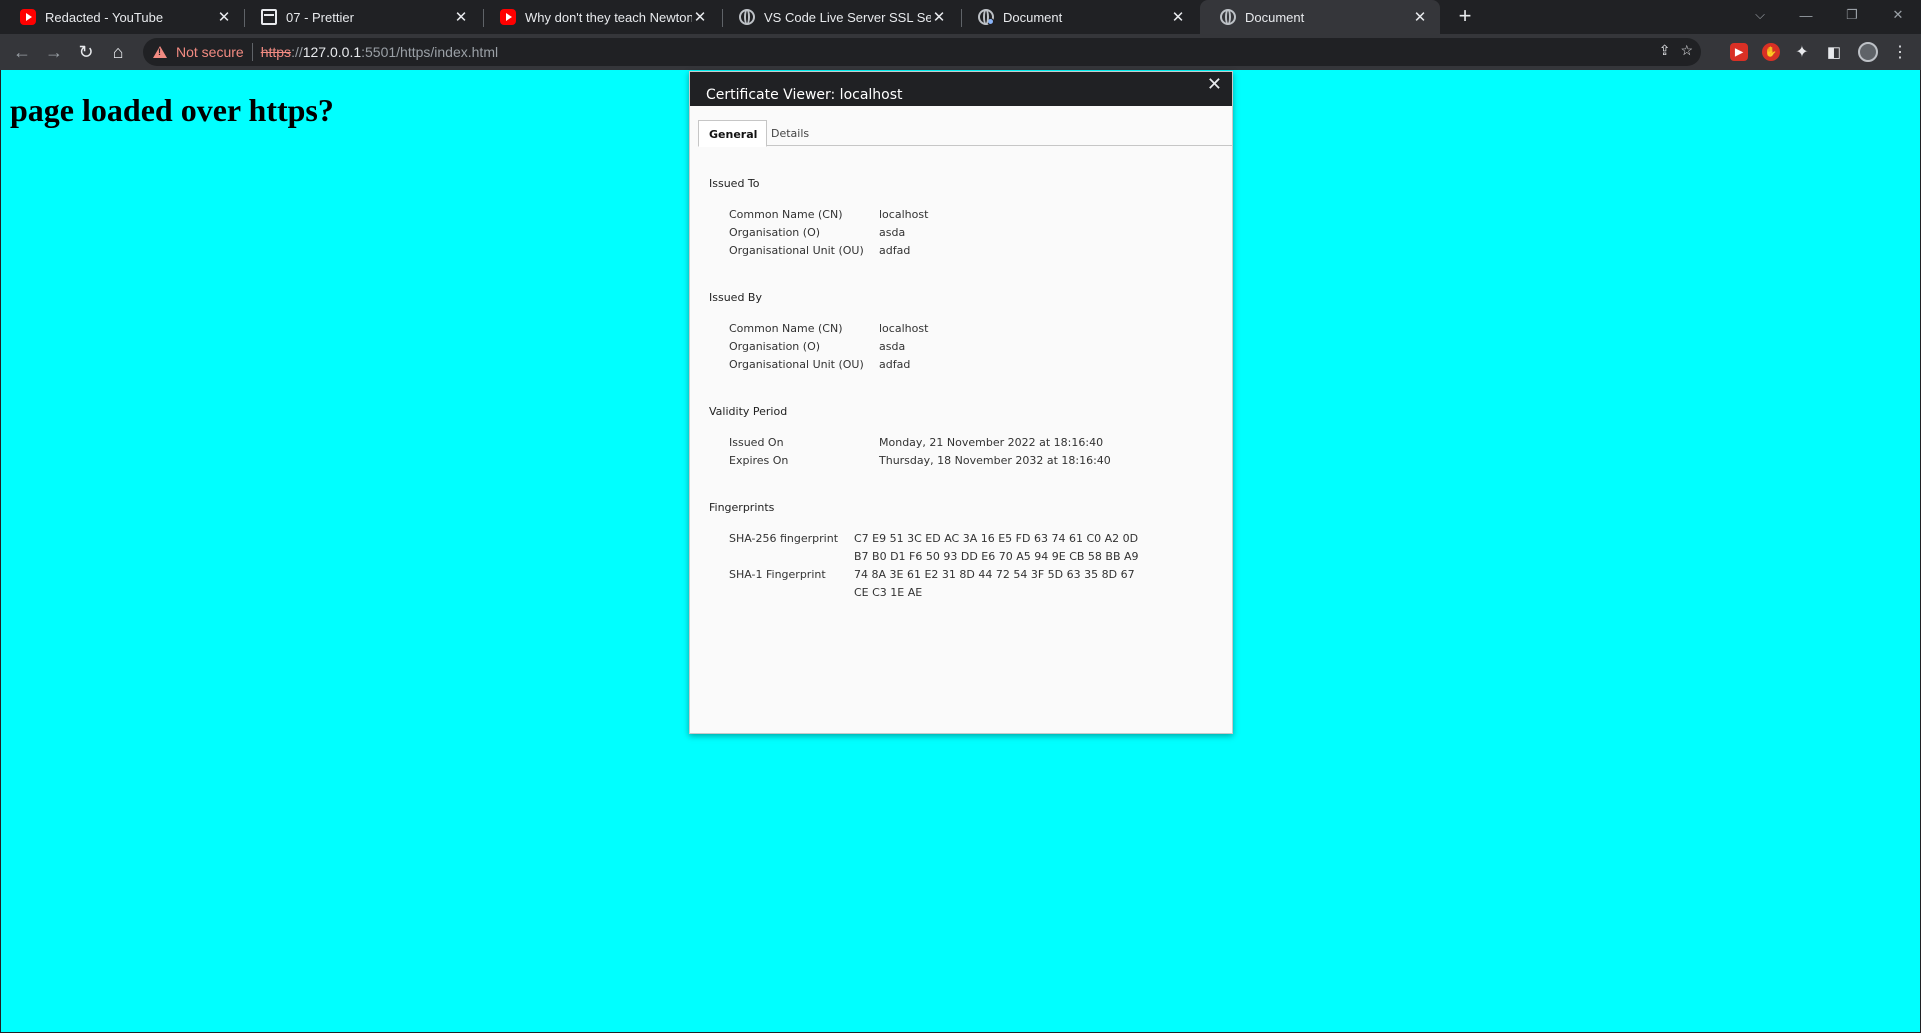 Image resolution: width=1921 pixels, height=1033 pixels. What do you see at coordinates (759, 460) in the screenshot?
I see `field-label: Expires On` at bounding box center [759, 460].